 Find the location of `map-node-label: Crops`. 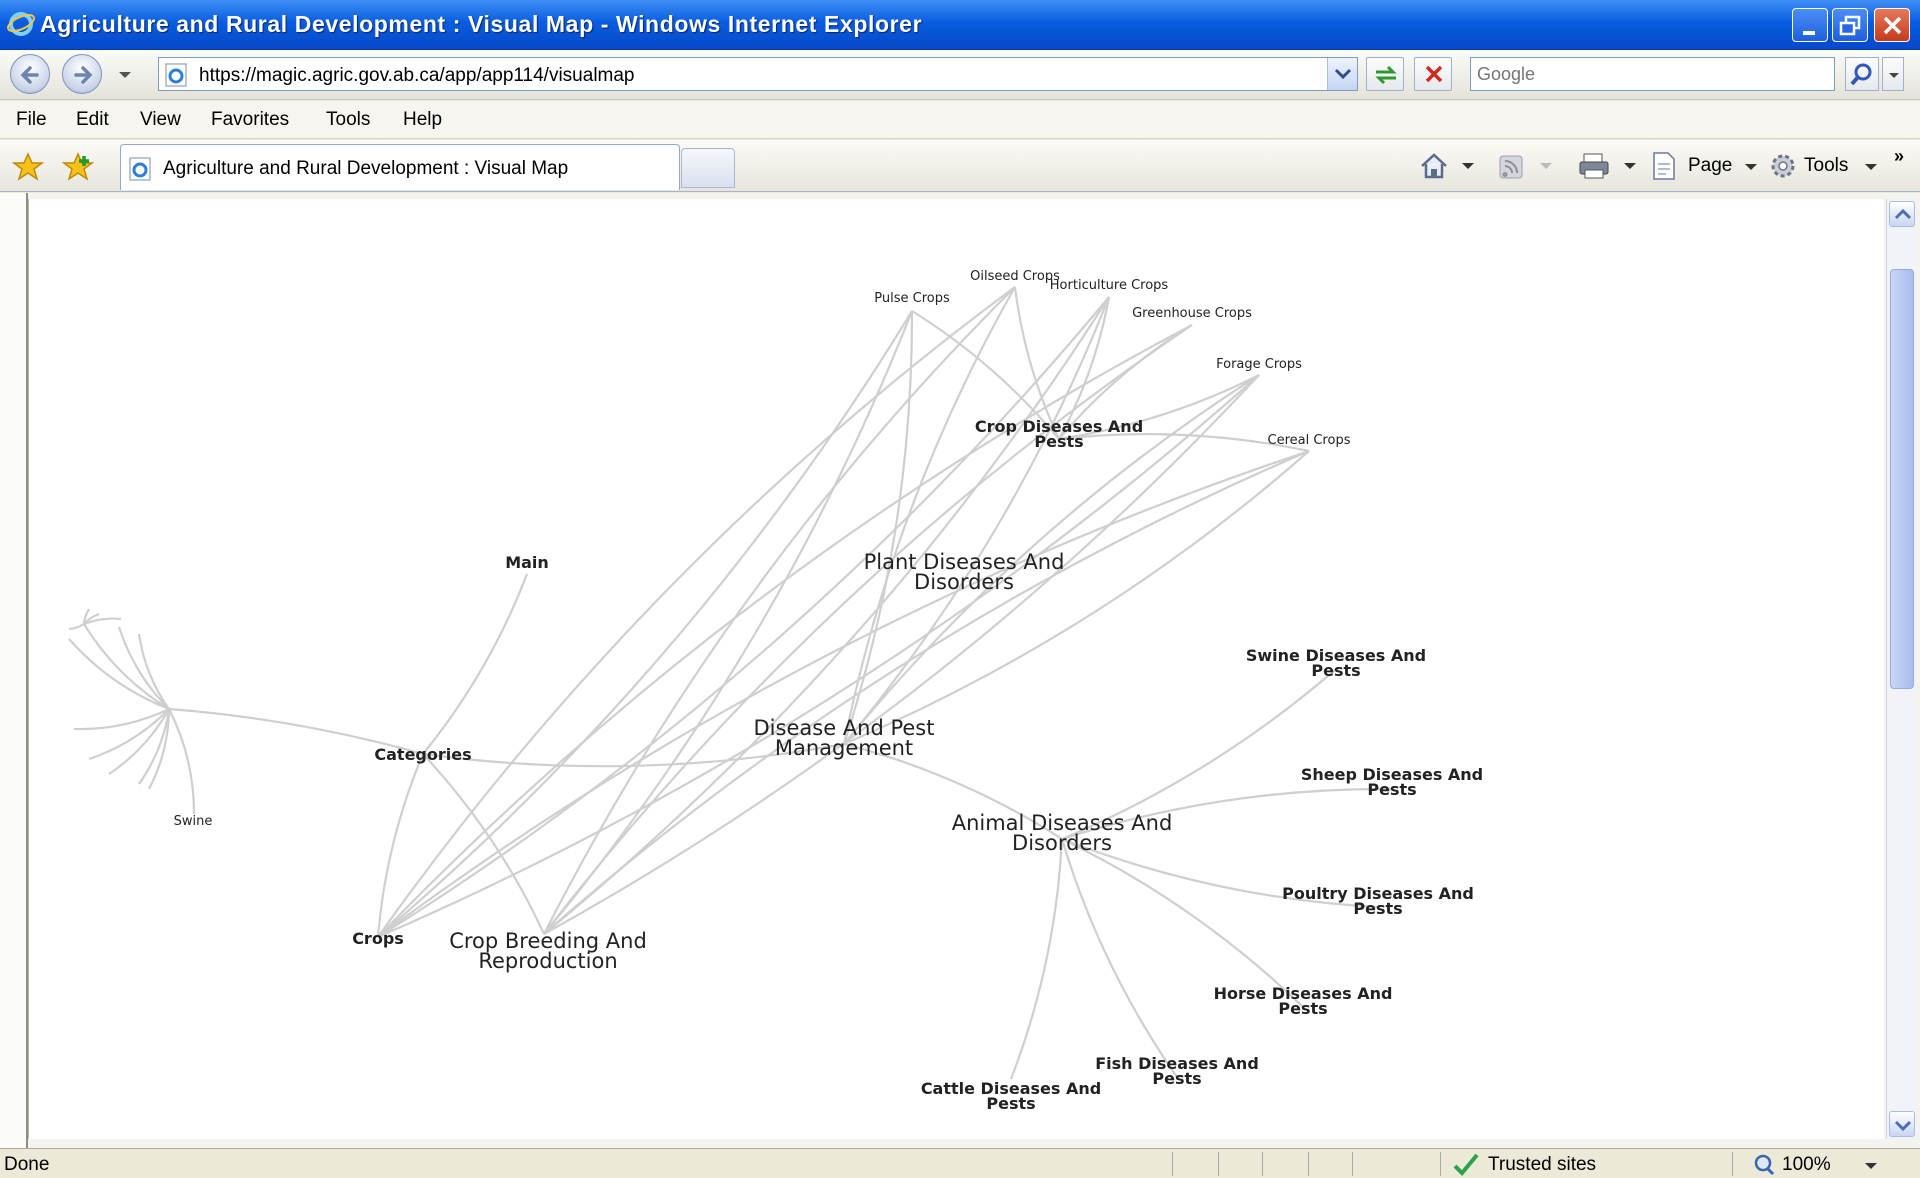

map-node-label: Crops is located at coordinates (378, 938).